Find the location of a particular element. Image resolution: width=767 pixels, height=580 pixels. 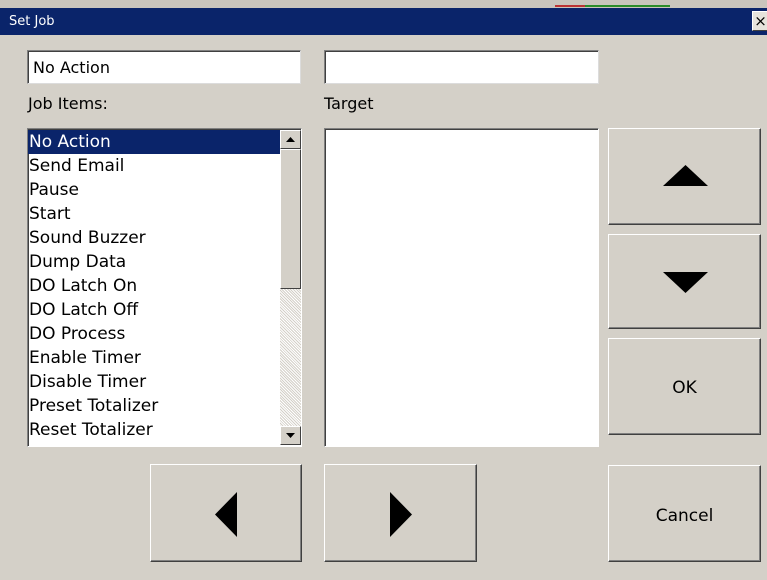

cancel-button-label: Cancel is located at coordinates (684, 516).